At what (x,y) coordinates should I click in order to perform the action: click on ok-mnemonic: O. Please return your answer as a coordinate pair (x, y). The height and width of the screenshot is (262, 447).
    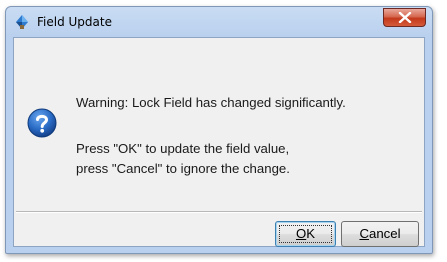
    Looking at the image, I should click on (301, 233).